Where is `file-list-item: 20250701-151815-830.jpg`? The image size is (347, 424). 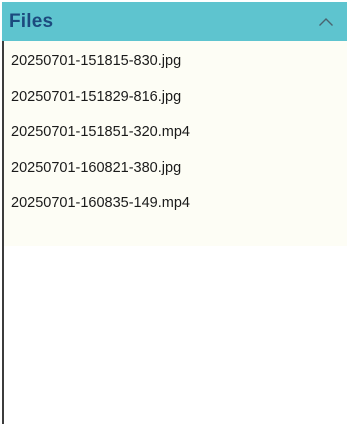 file-list-item: 20250701-151815-830.jpg is located at coordinates (175, 62).